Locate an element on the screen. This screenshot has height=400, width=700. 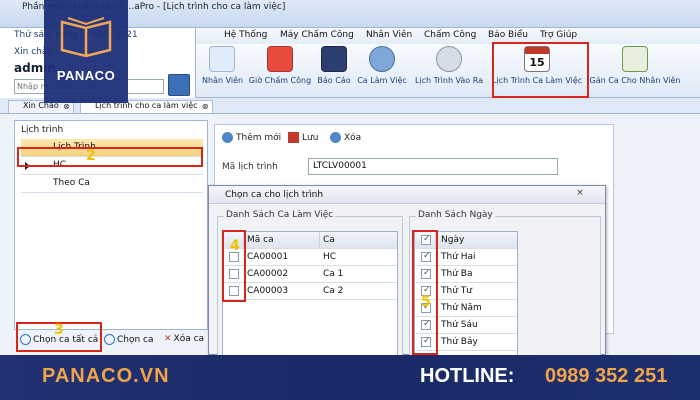
hotline-number: 0989 352 251 is located at coordinates (606, 376).